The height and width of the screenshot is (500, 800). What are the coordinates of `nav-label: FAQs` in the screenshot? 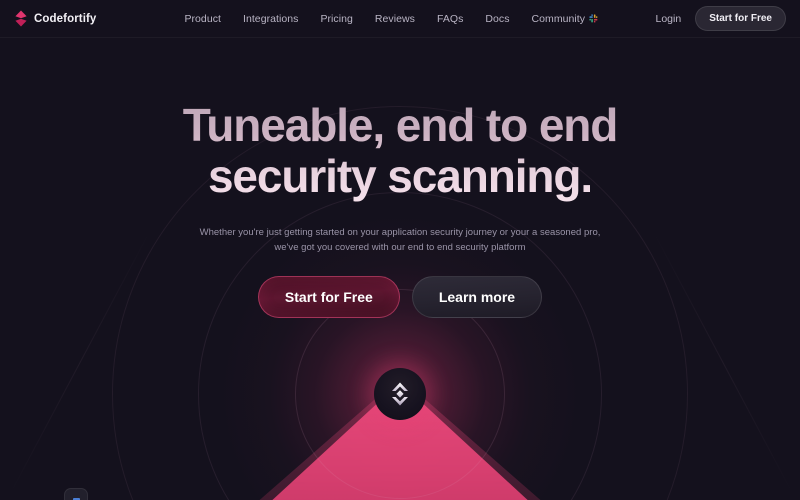 It's located at (450, 18).